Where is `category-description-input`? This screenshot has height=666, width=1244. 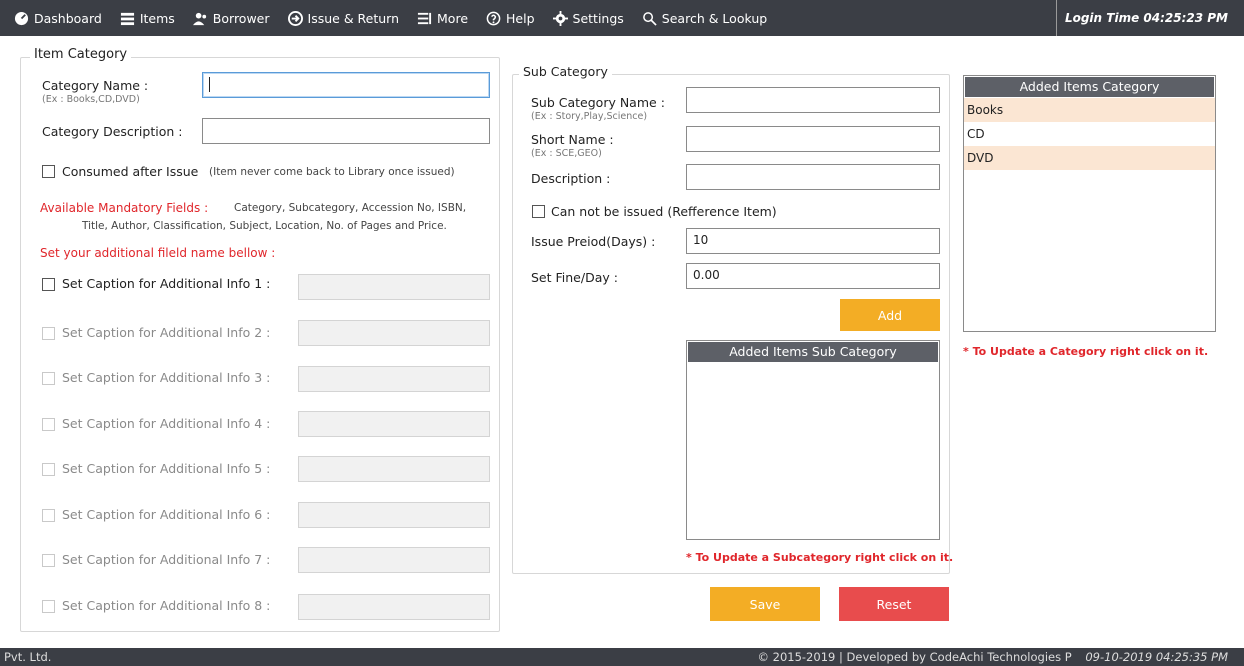
category-description-input is located at coordinates (346, 131).